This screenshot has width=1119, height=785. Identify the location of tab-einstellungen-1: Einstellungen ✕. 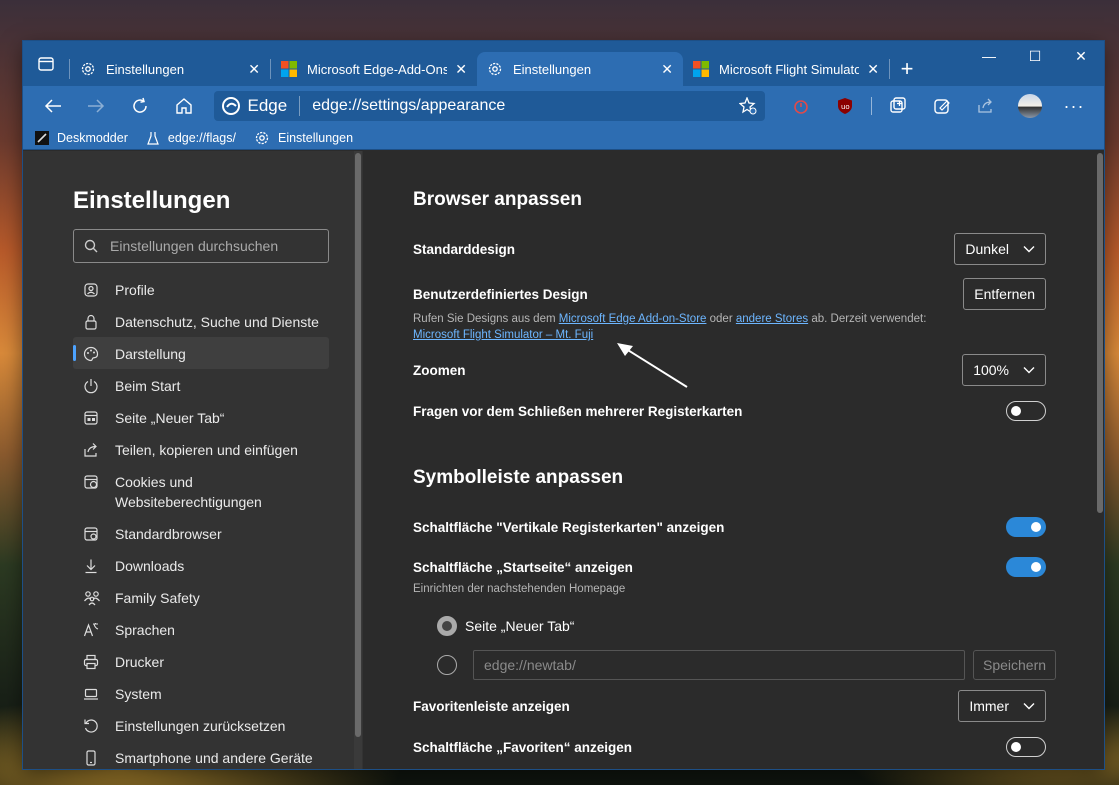
(170, 69).